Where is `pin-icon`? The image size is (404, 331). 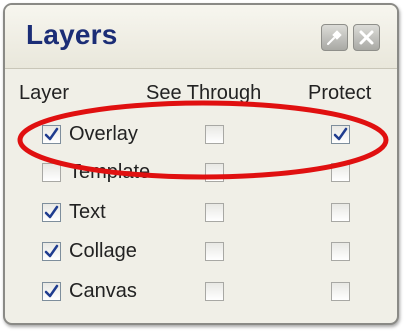 pin-icon is located at coordinates (334, 37).